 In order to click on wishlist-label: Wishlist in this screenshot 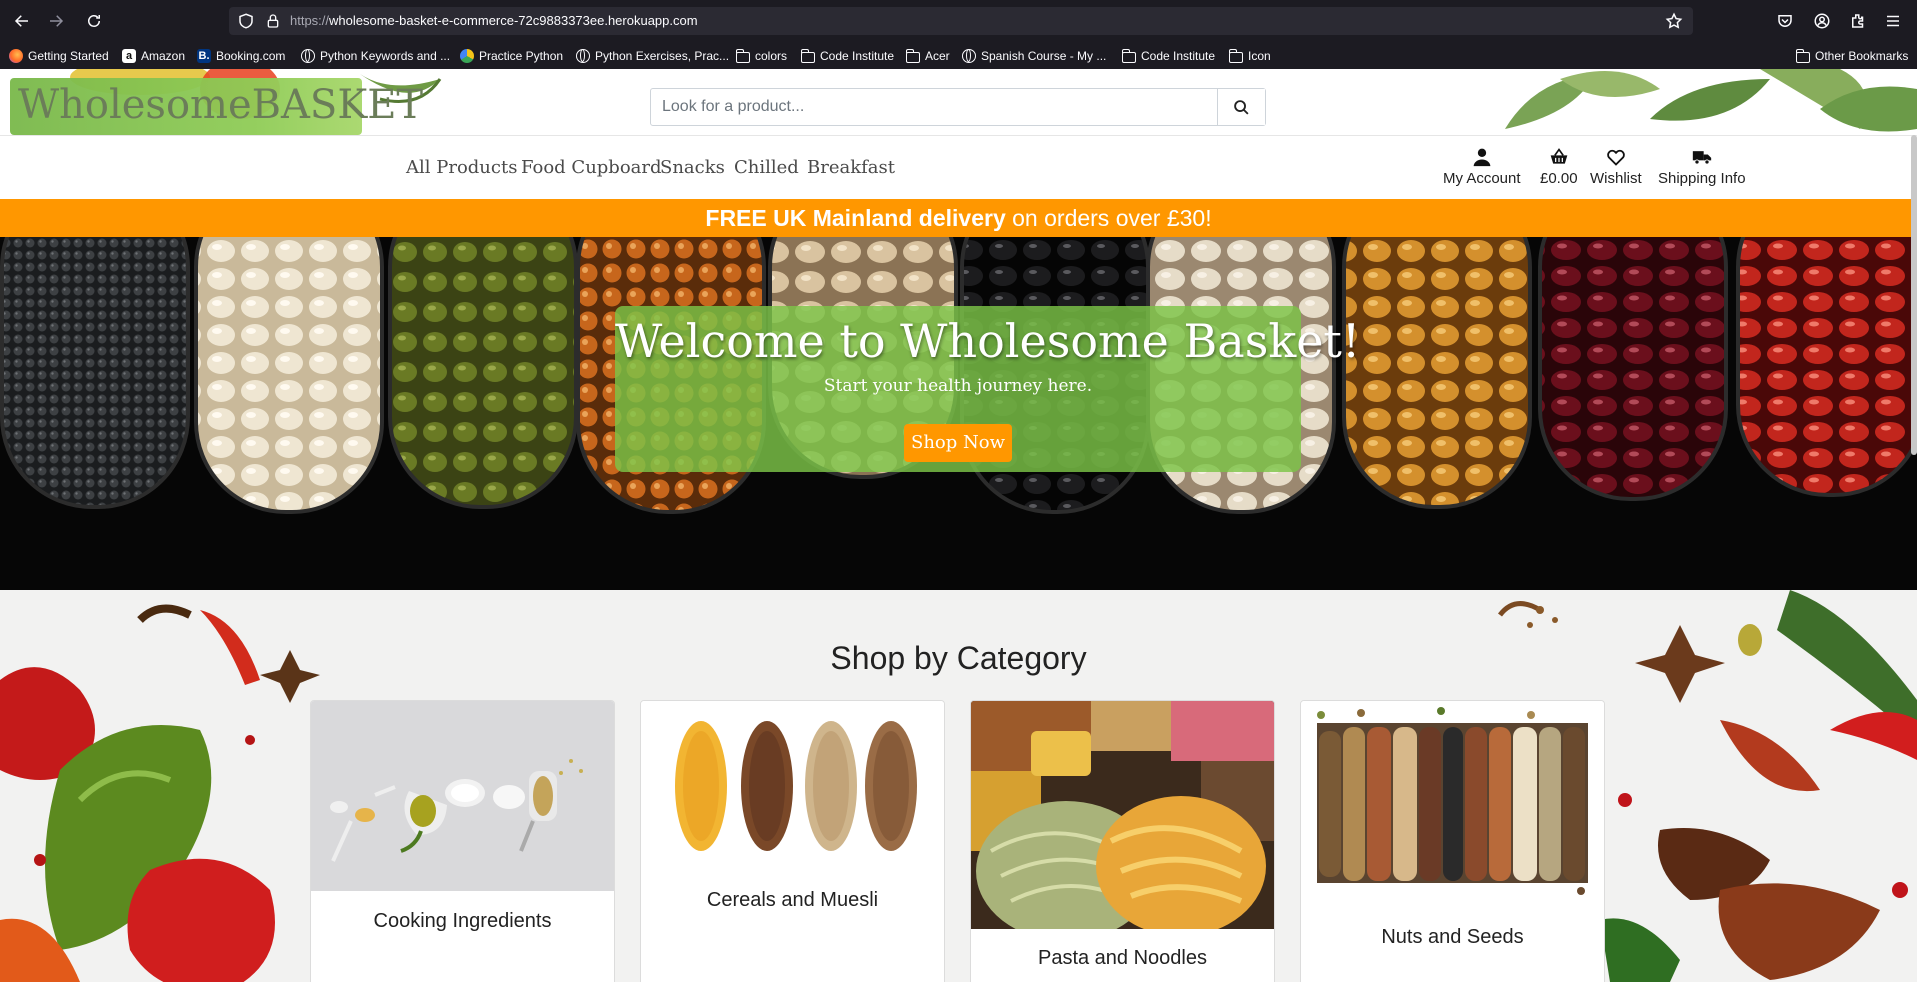, I will do `click(1616, 178)`.